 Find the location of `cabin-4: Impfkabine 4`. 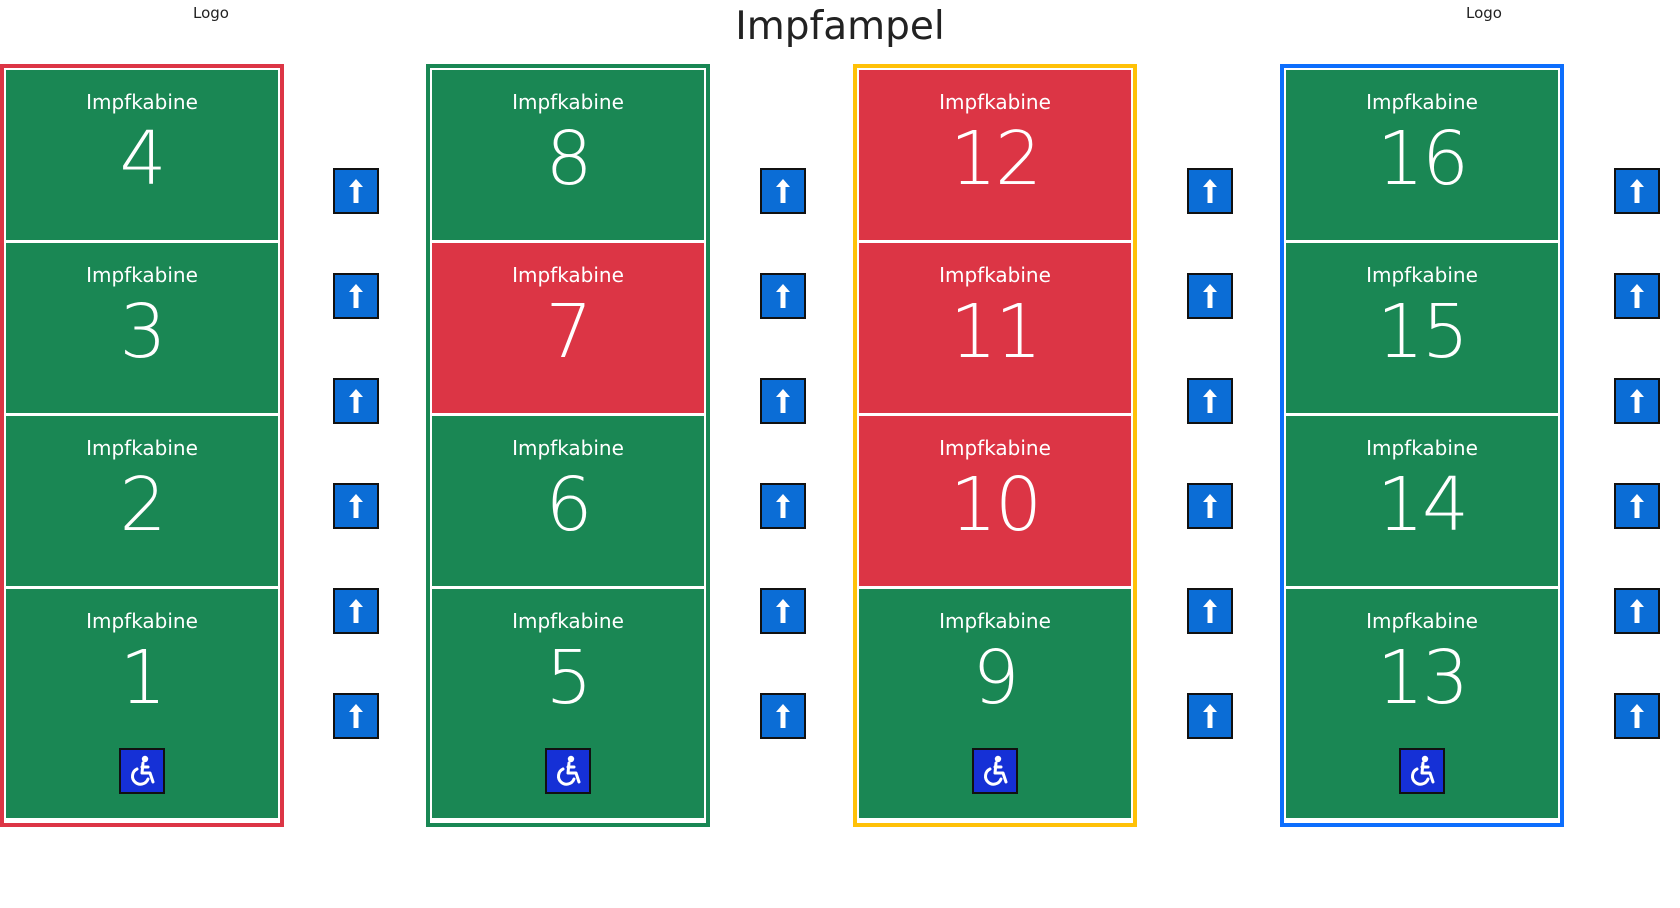

cabin-4: Impfkabine 4 is located at coordinates (142, 156).